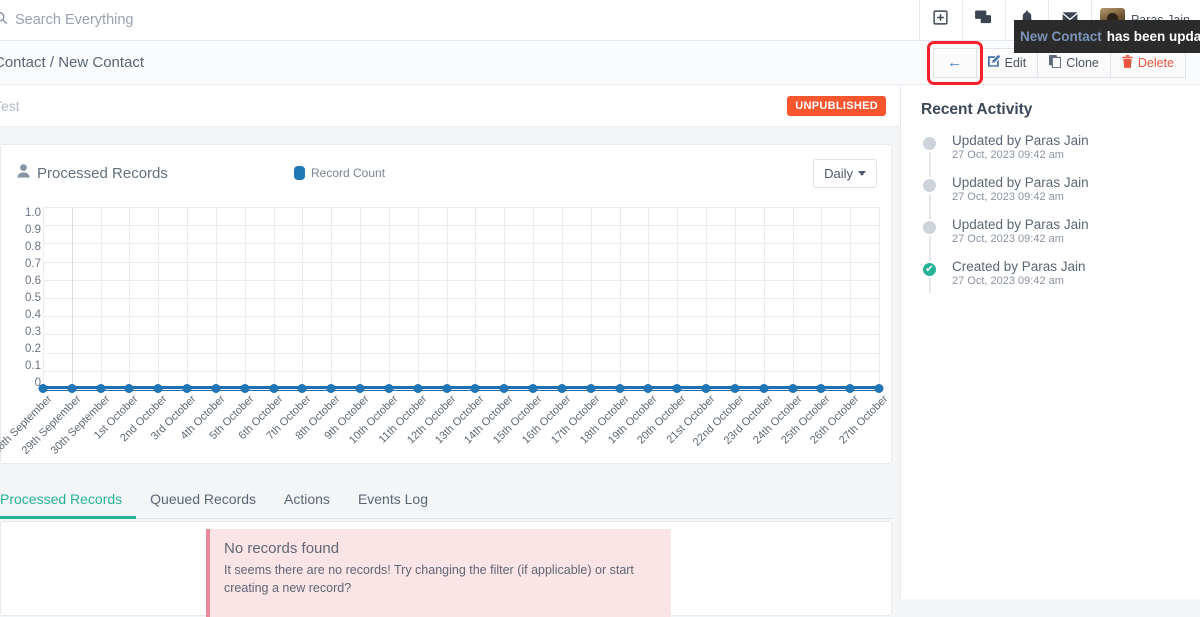  What do you see at coordinates (929, 227) in the screenshot?
I see `status-dot-icon` at bounding box center [929, 227].